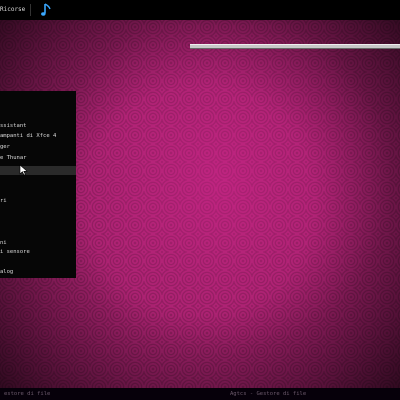 The height and width of the screenshot is (400, 400). What do you see at coordinates (38, 243) in the screenshot?
I see `menu-item: ni` at bounding box center [38, 243].